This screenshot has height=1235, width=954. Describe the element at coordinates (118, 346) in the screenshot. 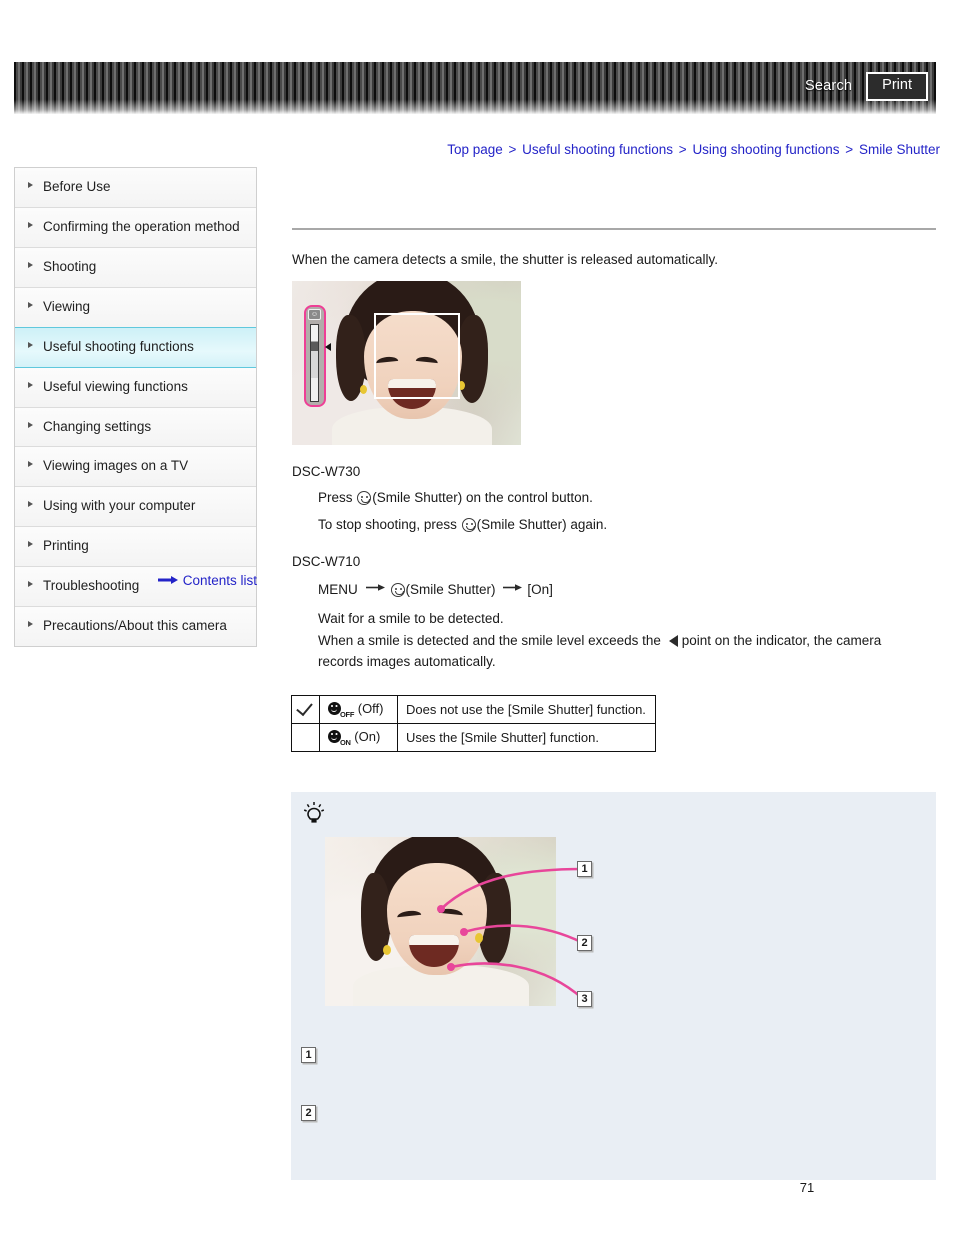

I see `sidebar-item-label: Useful shooting functions` at that location.